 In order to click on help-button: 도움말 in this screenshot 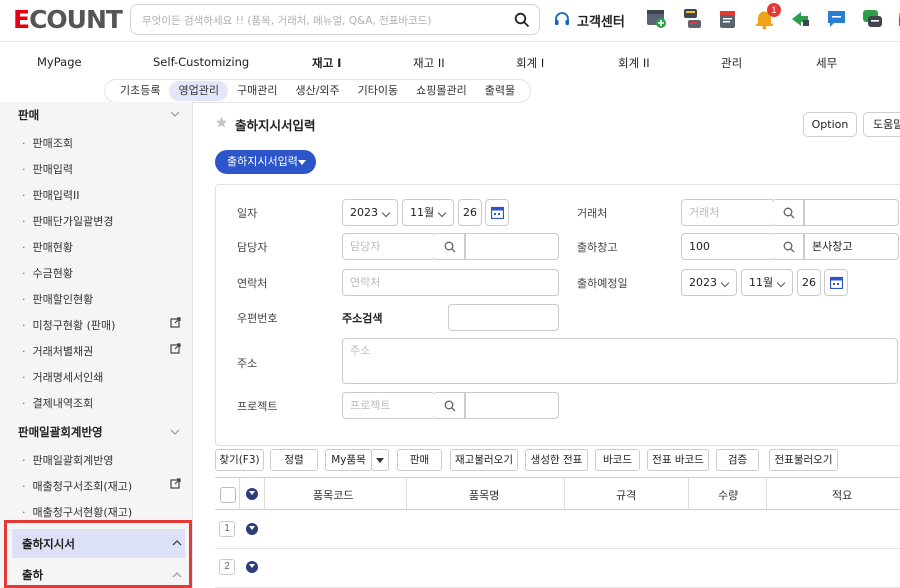, I will do `click(881, 124)`.